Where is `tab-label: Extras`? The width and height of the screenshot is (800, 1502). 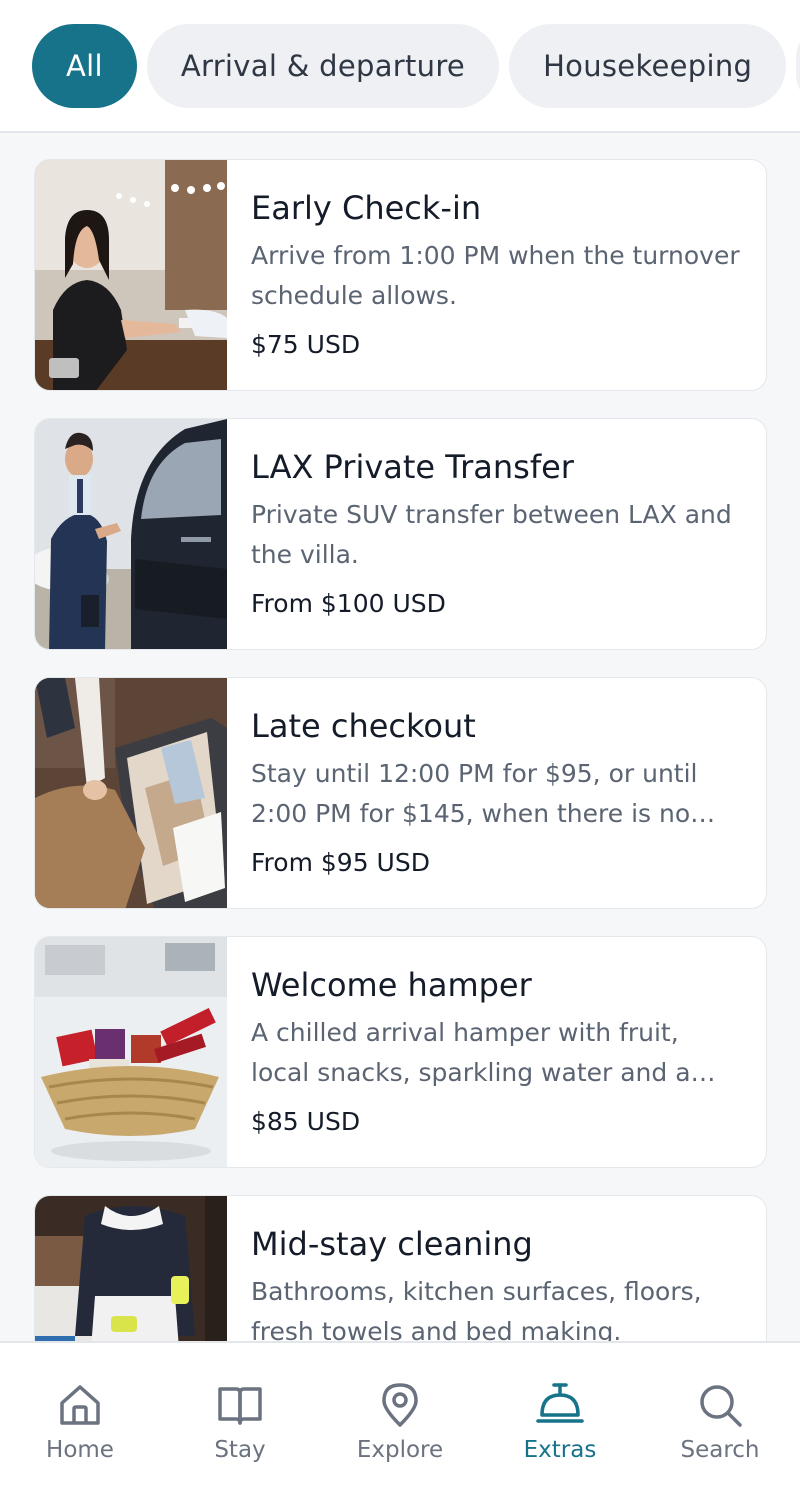
tab-label: Extras is located at coordinates (560, 1450).